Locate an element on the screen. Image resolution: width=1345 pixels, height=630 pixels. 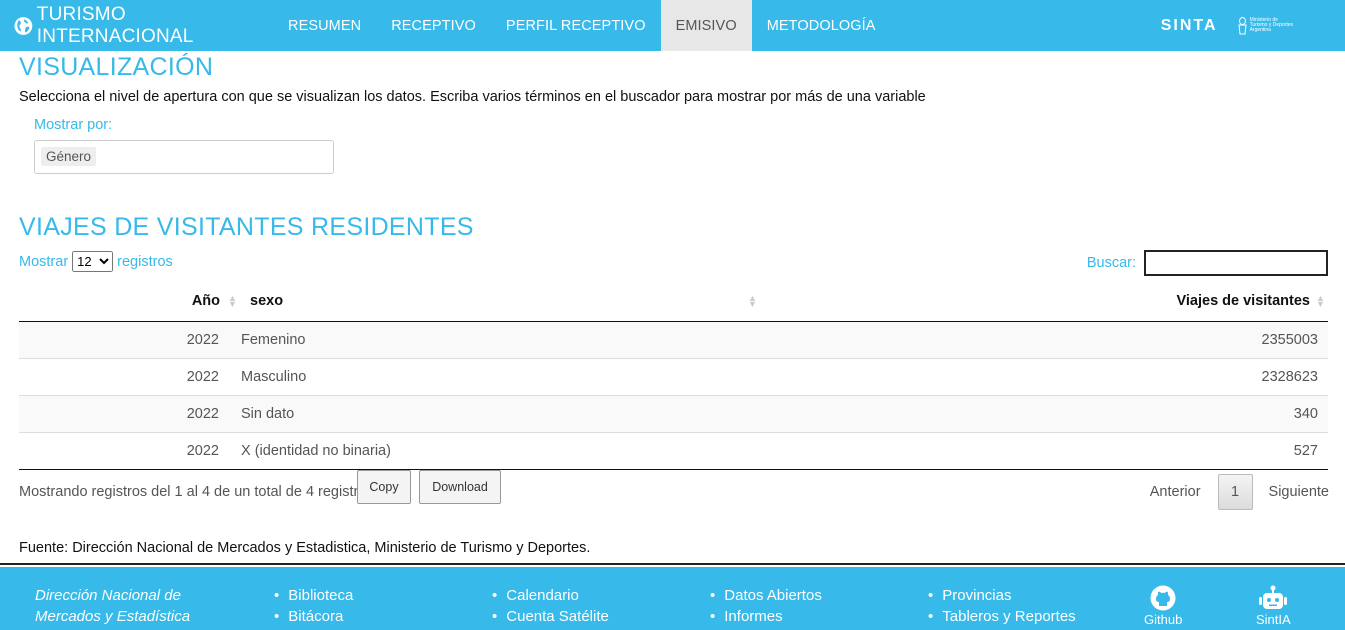
page-length-control: Mostrar 12 registros is located at coordinates (96, 261).